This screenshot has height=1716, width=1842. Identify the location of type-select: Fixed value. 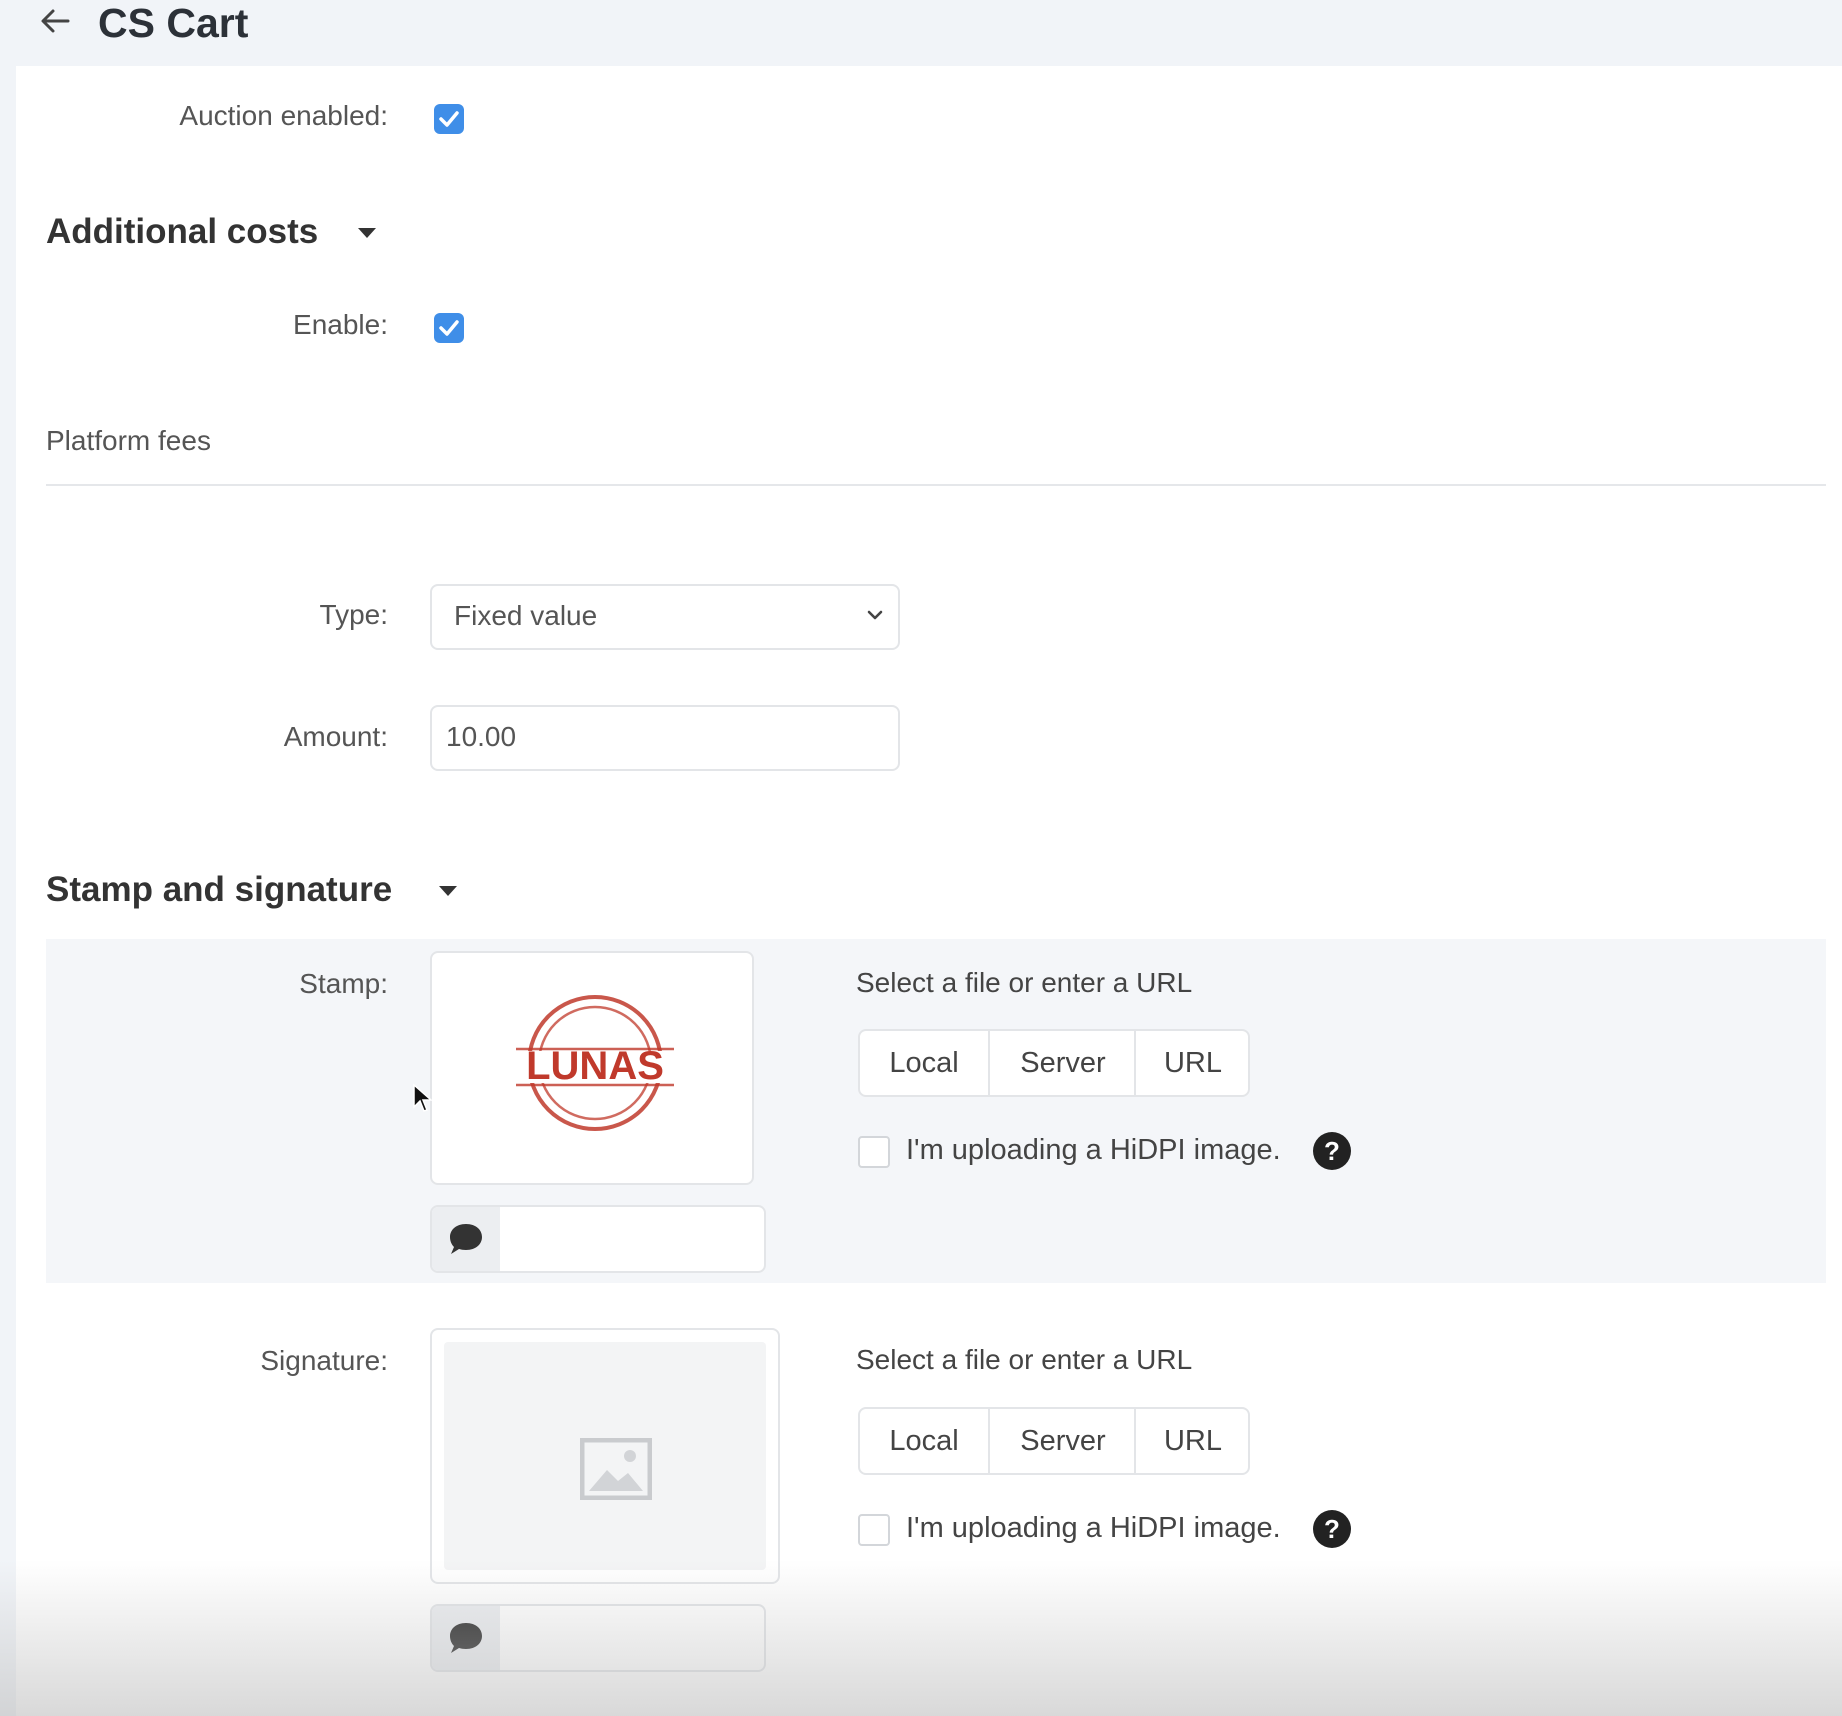
(665, 617).